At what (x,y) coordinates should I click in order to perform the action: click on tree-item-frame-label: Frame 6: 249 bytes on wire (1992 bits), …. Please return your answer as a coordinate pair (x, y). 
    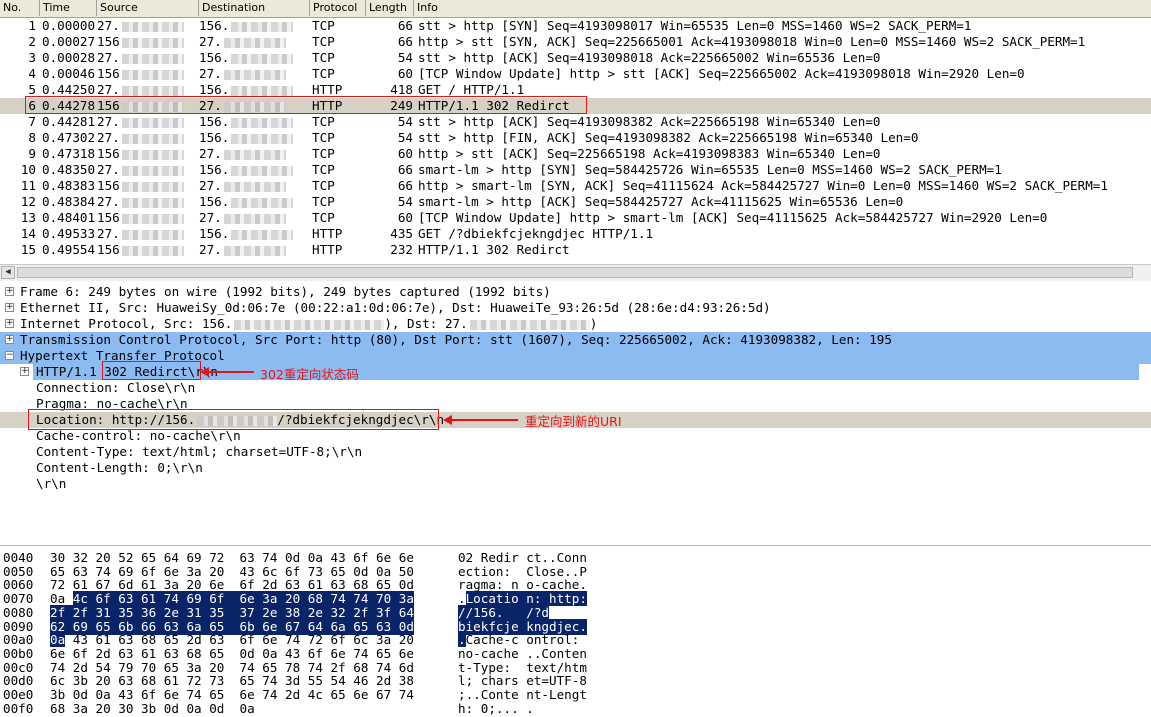
    Looking at the image, I should click on (285, 291).